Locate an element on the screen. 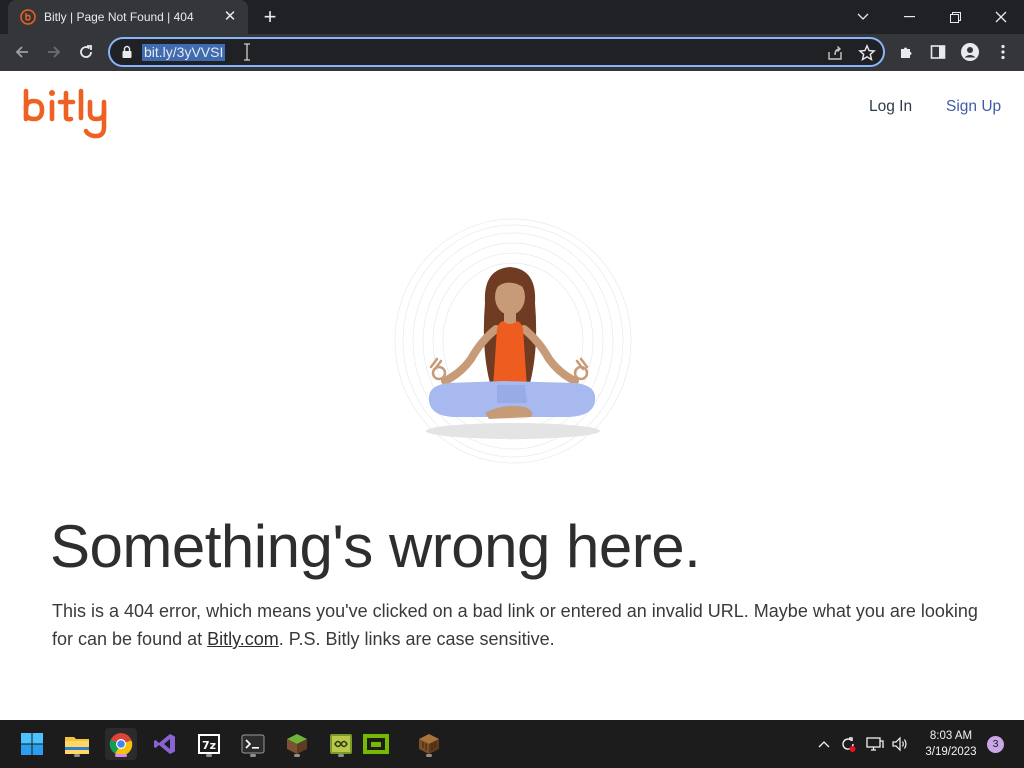 This screenshot has height=768, width=1024. show-hidden-icons-chevron-icon is located at coordinates (824, 744).